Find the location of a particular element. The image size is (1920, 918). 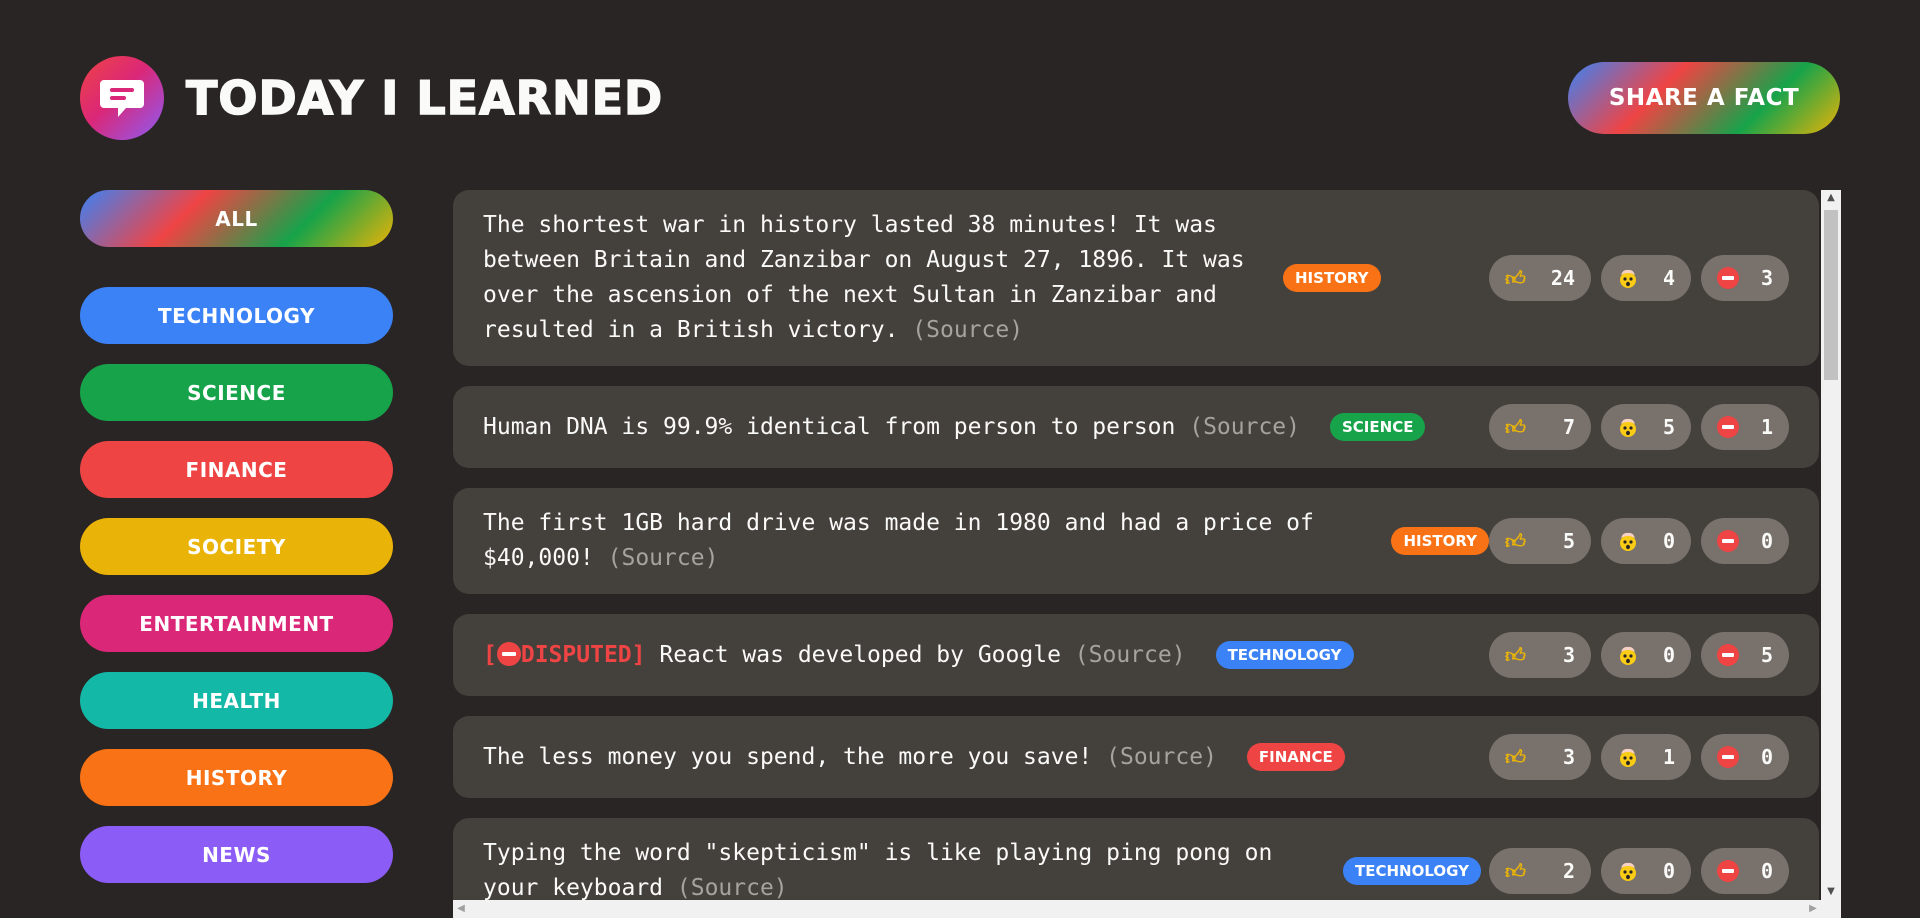

category-button-entertainment: entertainment is located at coordinates (236, 623).